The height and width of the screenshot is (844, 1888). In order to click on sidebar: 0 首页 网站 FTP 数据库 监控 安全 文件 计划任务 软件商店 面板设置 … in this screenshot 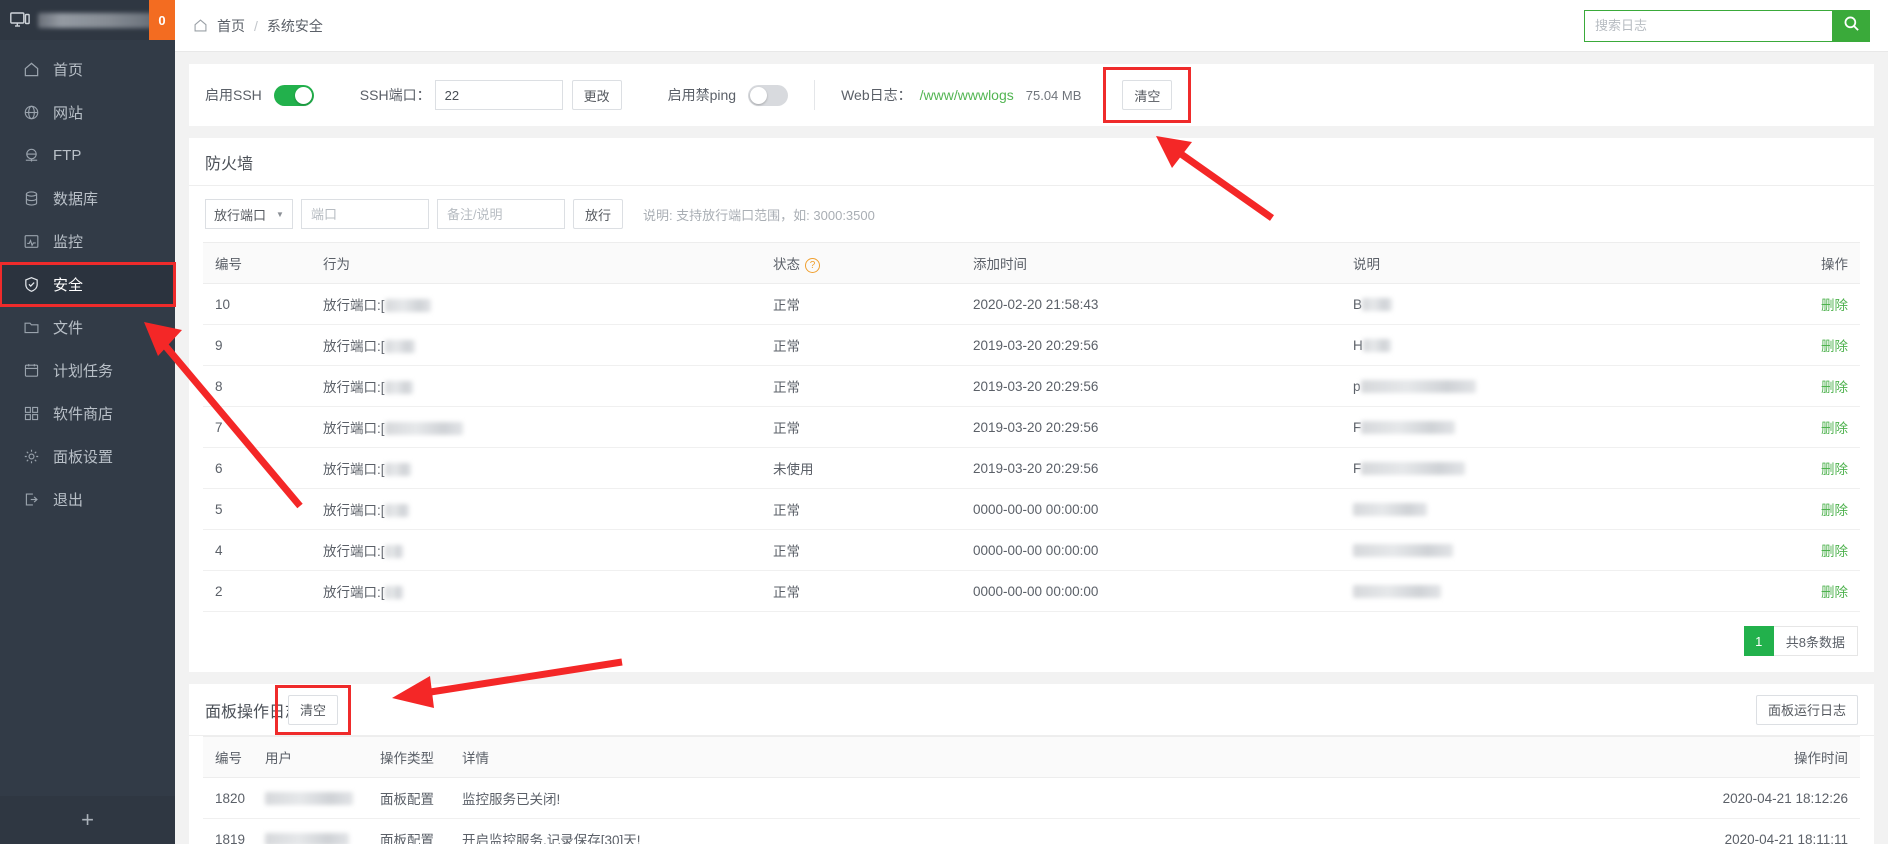, I will do `click(88, 422)`.